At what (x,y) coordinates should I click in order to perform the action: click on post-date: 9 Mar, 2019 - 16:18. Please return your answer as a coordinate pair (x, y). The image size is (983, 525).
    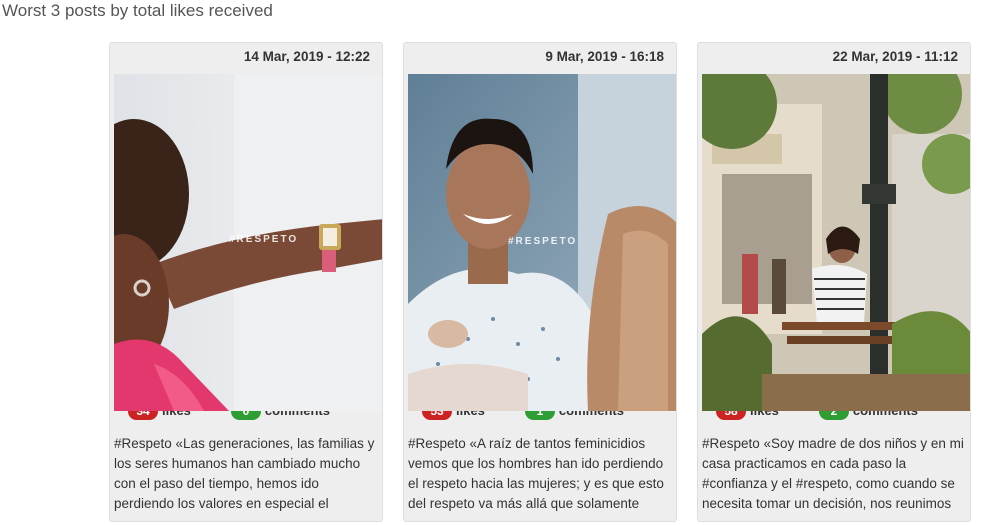
    Looking at the image, I should click on (604, 56).